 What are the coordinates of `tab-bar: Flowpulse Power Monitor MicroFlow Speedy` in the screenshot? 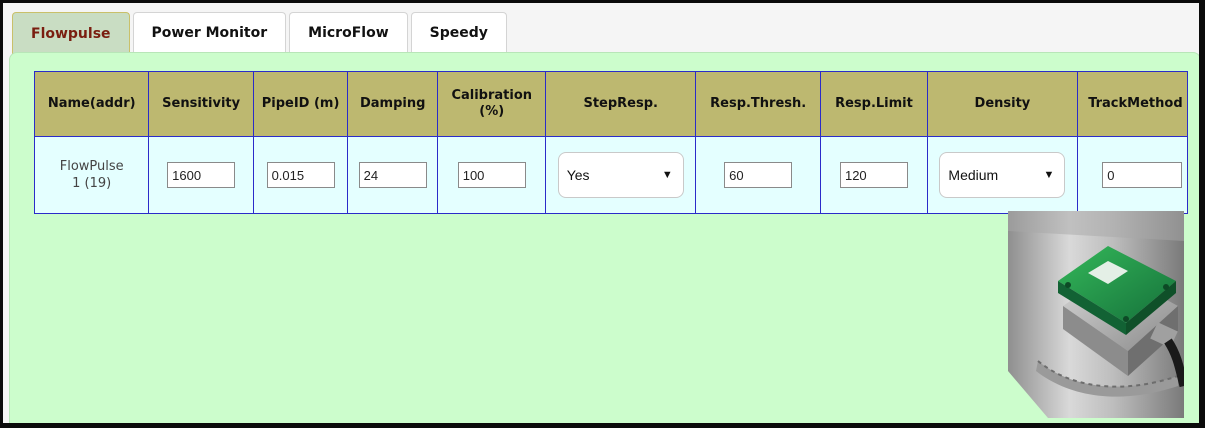 It's located at (259, 33).